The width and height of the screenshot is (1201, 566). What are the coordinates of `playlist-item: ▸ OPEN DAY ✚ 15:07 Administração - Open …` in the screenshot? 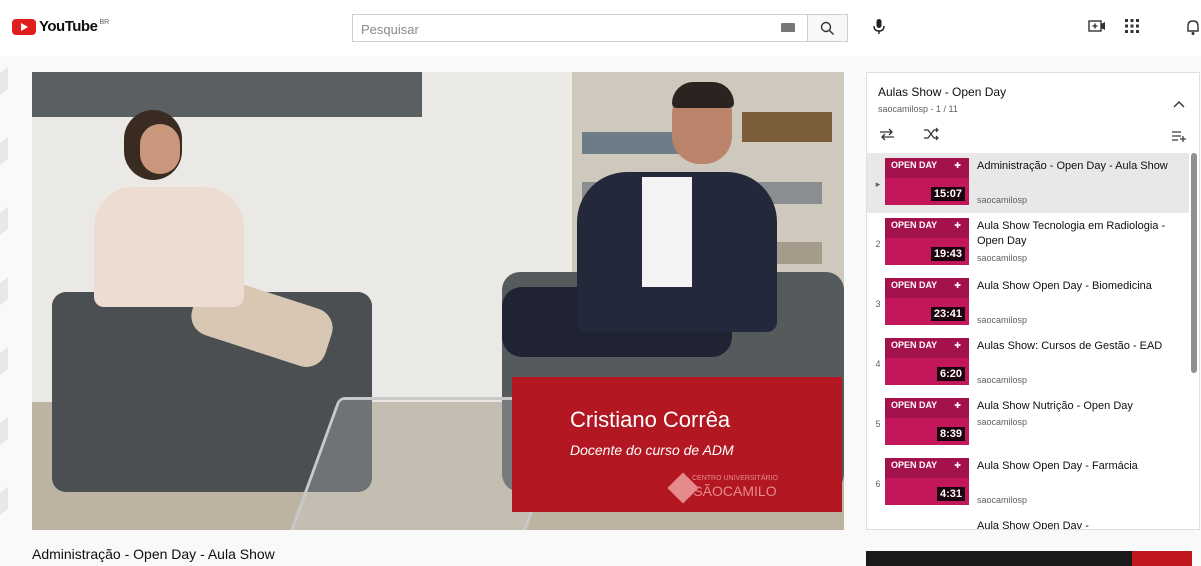 It's located at (1028, 183).